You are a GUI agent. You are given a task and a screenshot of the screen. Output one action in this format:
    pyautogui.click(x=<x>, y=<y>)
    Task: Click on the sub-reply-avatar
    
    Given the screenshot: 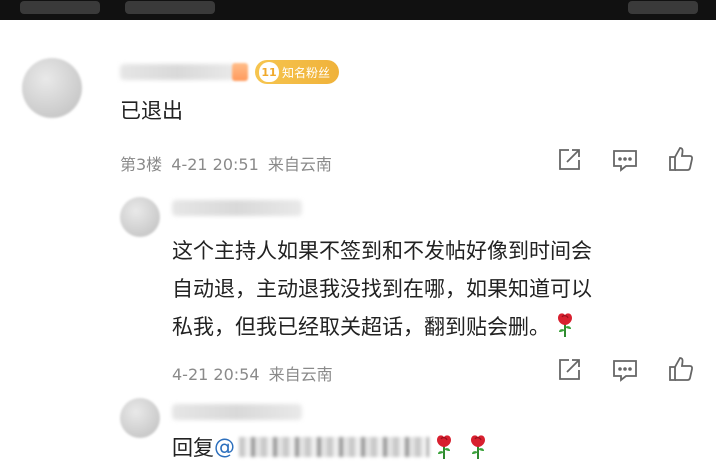 What is the action you would take?
    pyautogui.click(x=140, y=418)
    